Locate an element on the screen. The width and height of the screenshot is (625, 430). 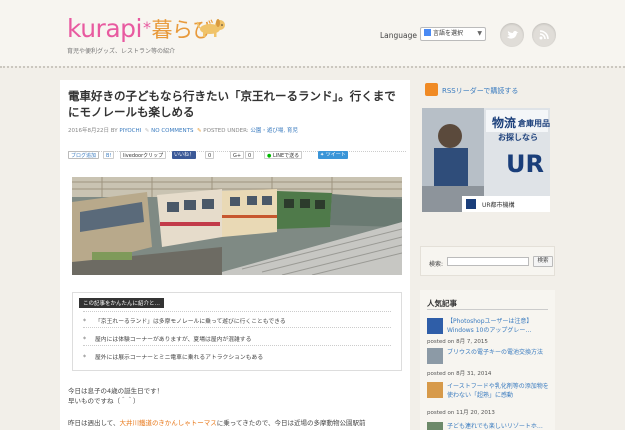
summary-item: 「京王れーるランド」は多摩モノレールに乗って遊びに行くこともできる is located at coordinates (184, 320).